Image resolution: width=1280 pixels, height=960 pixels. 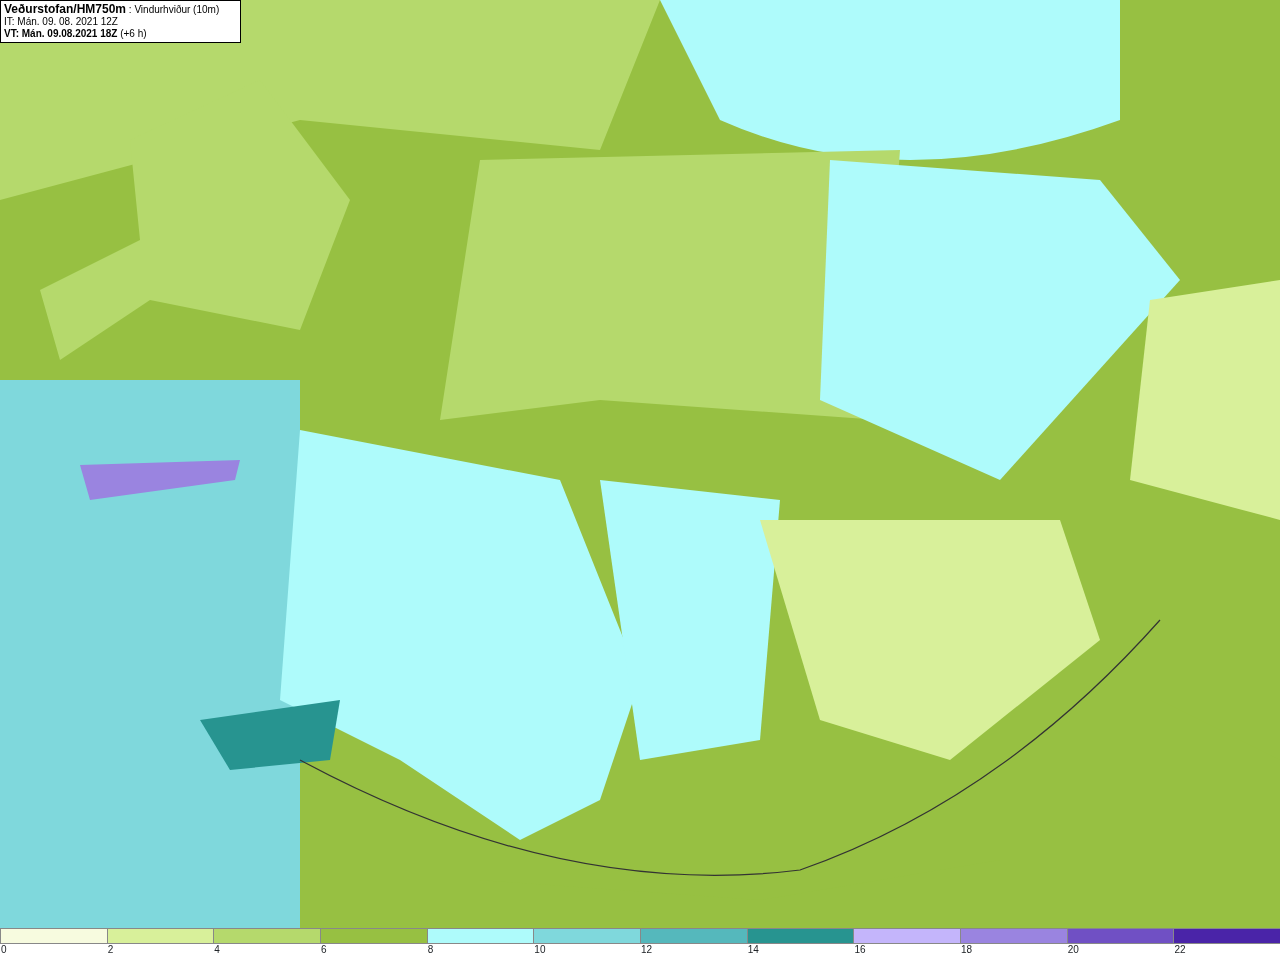 I want to click on legend-label: 12, so click(x=646, y=950).